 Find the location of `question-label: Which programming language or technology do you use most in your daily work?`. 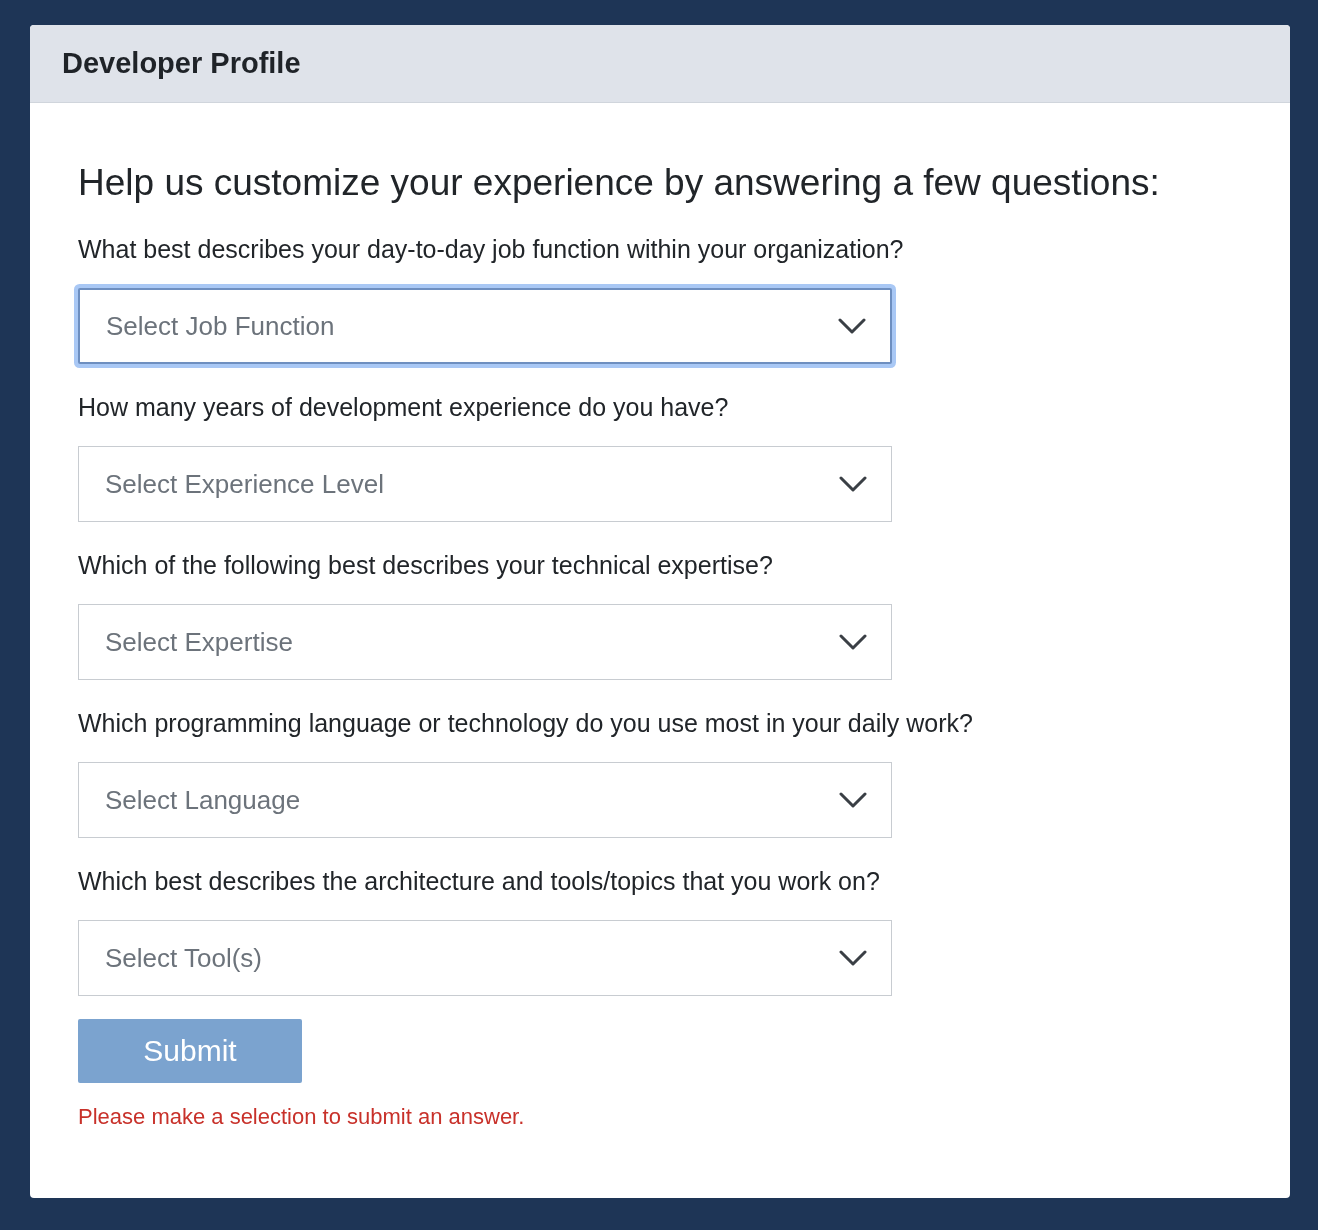

question-label: Which programming language or technology do you use most in your daily work? is located at coordinates (526, 723).